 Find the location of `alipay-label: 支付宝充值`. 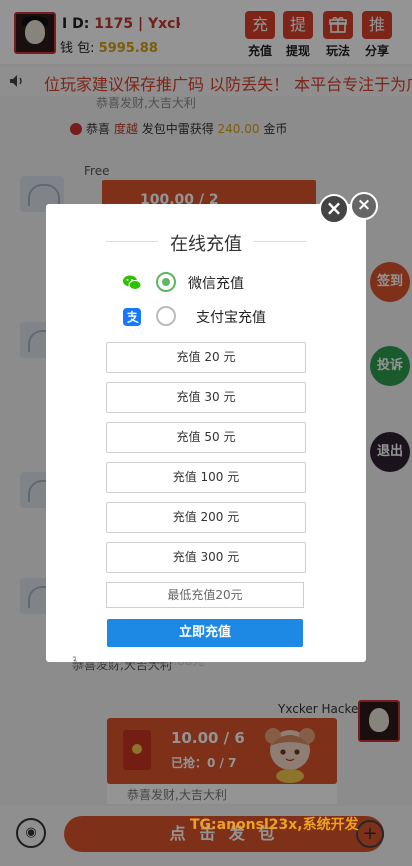

alipay-label: 支付宝充值 is located at coordinates (231, 318).